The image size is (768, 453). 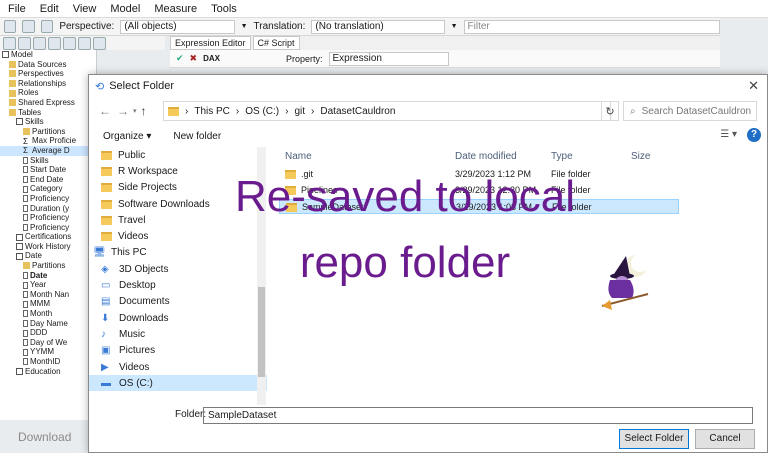 I want to click on menu-item-tools: Tools, so click(x=224, y=9).